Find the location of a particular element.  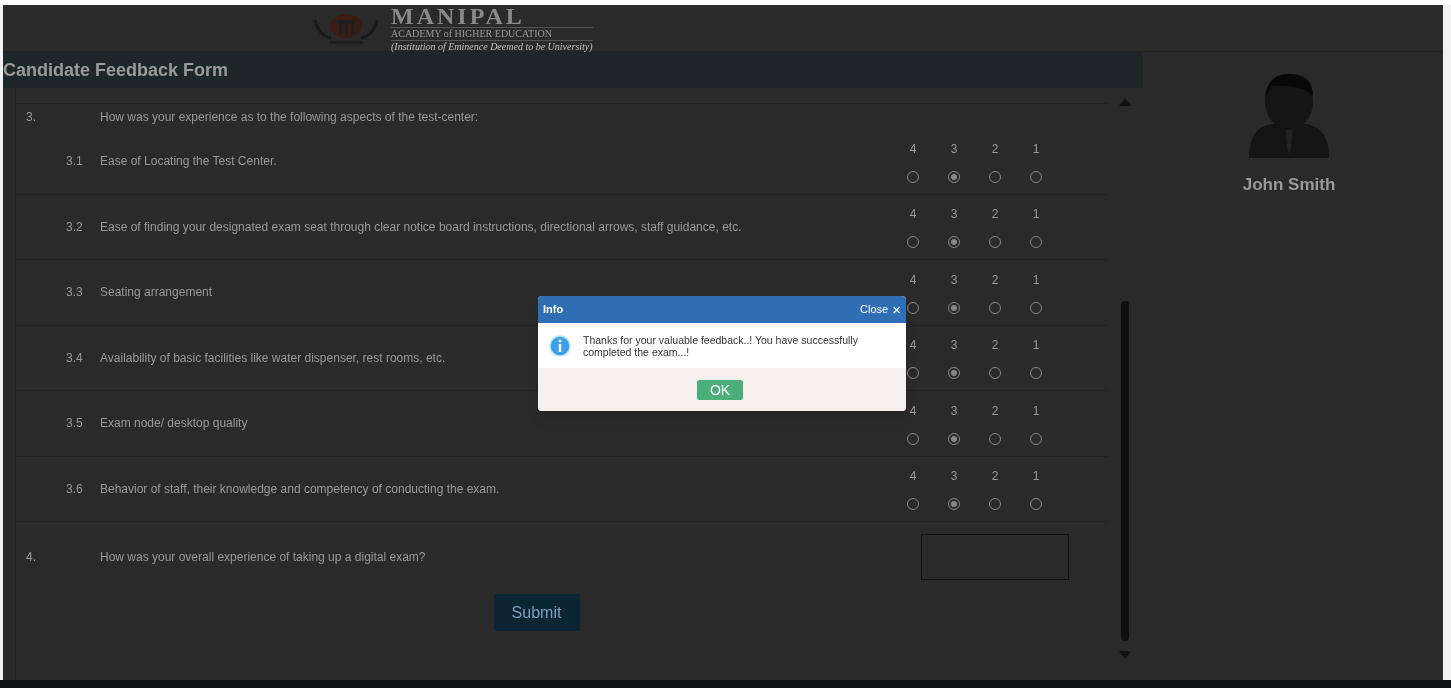

item-number: 3.5 is located at coordinates (74, 424).